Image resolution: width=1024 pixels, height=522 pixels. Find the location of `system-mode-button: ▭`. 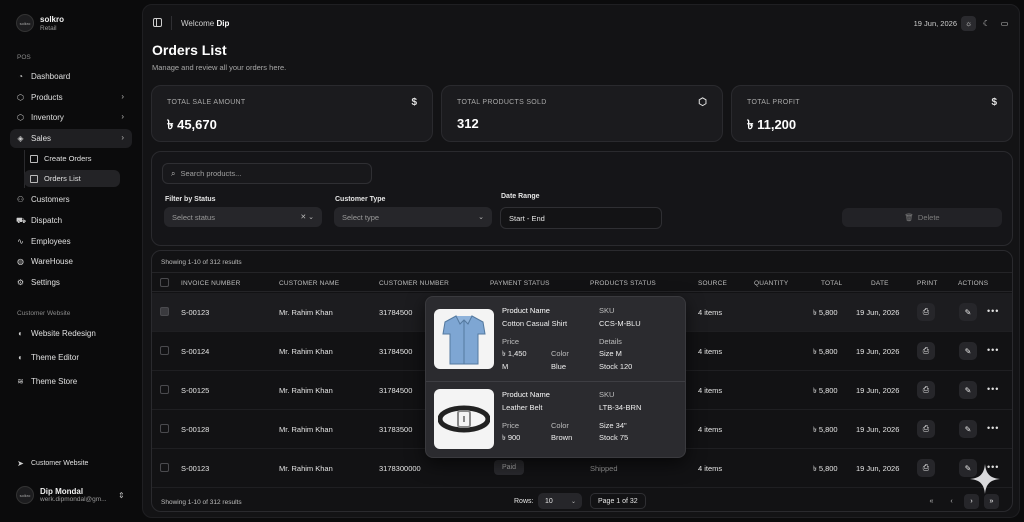

system-mode-button: ▭ is located at coordinates (1004, 23).